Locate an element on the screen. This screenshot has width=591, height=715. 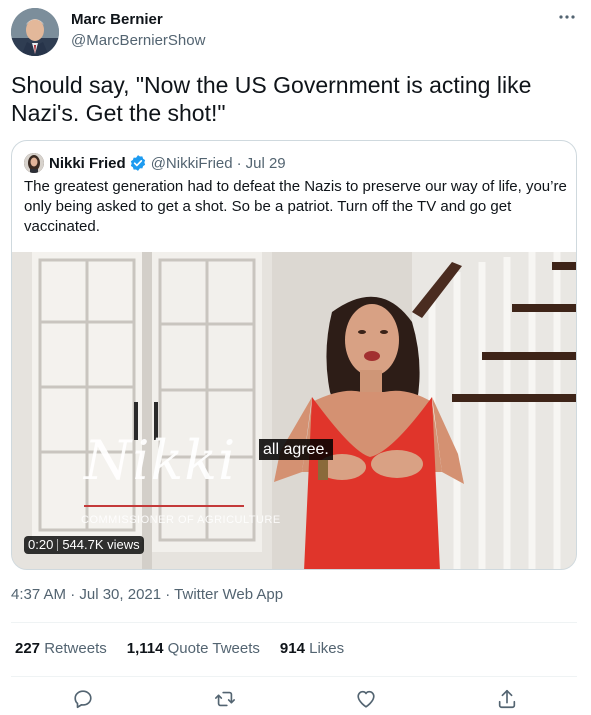
quote-tweets-label: Quote Tweets is located at coordinates (213, 648).